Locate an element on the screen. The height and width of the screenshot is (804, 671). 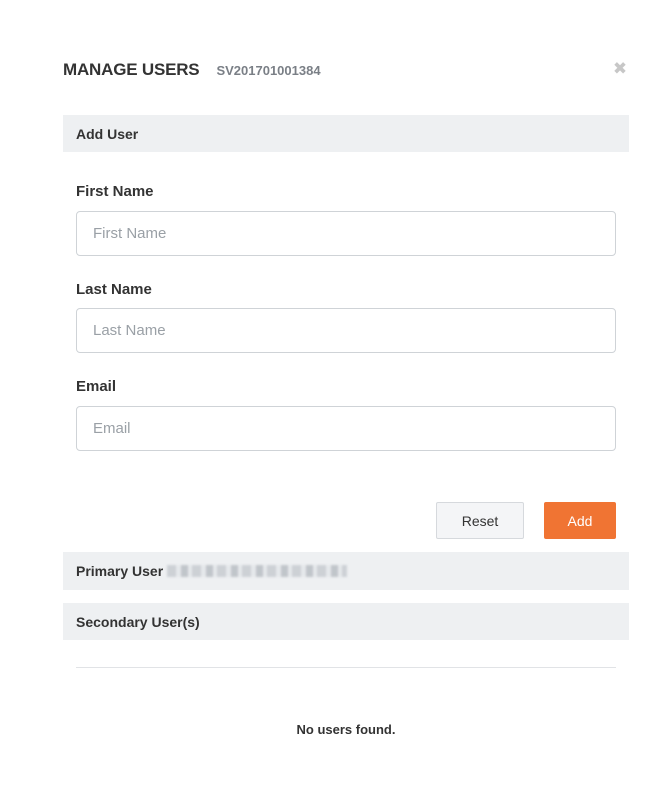
modal-subtitle-id: SV201701001384 is located at coordinates (268, 70).